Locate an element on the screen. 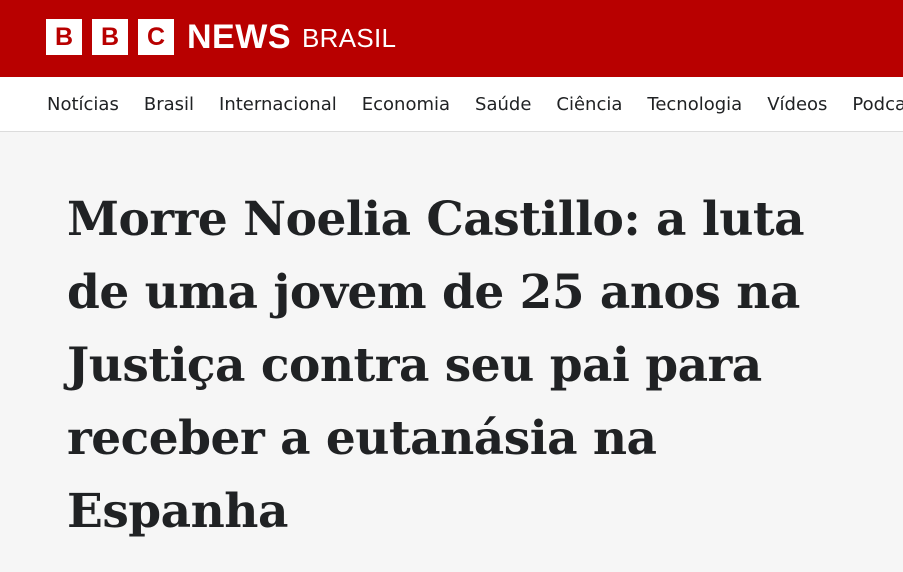 This screenshot has height=572, width=903. nav-item-tecnologia: Tecnologia is located at coordinates (694, 104).